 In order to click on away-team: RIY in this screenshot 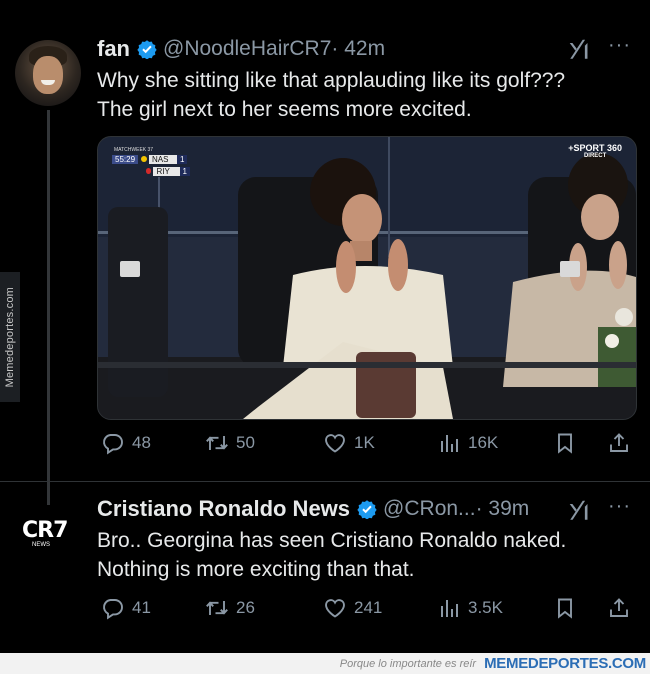, I will do `click(166, 171)`.